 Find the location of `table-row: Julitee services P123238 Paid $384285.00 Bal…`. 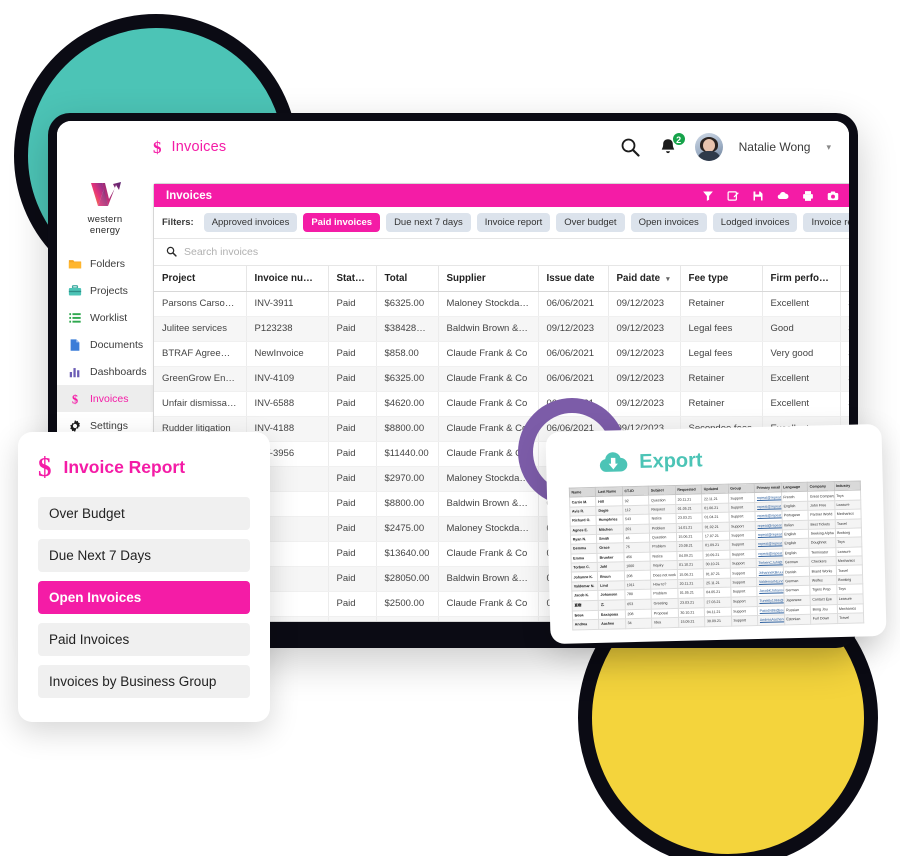

table-row: Julitee services P123238 Paid $384285.00 Bal… is located at coordinates (501, 329).